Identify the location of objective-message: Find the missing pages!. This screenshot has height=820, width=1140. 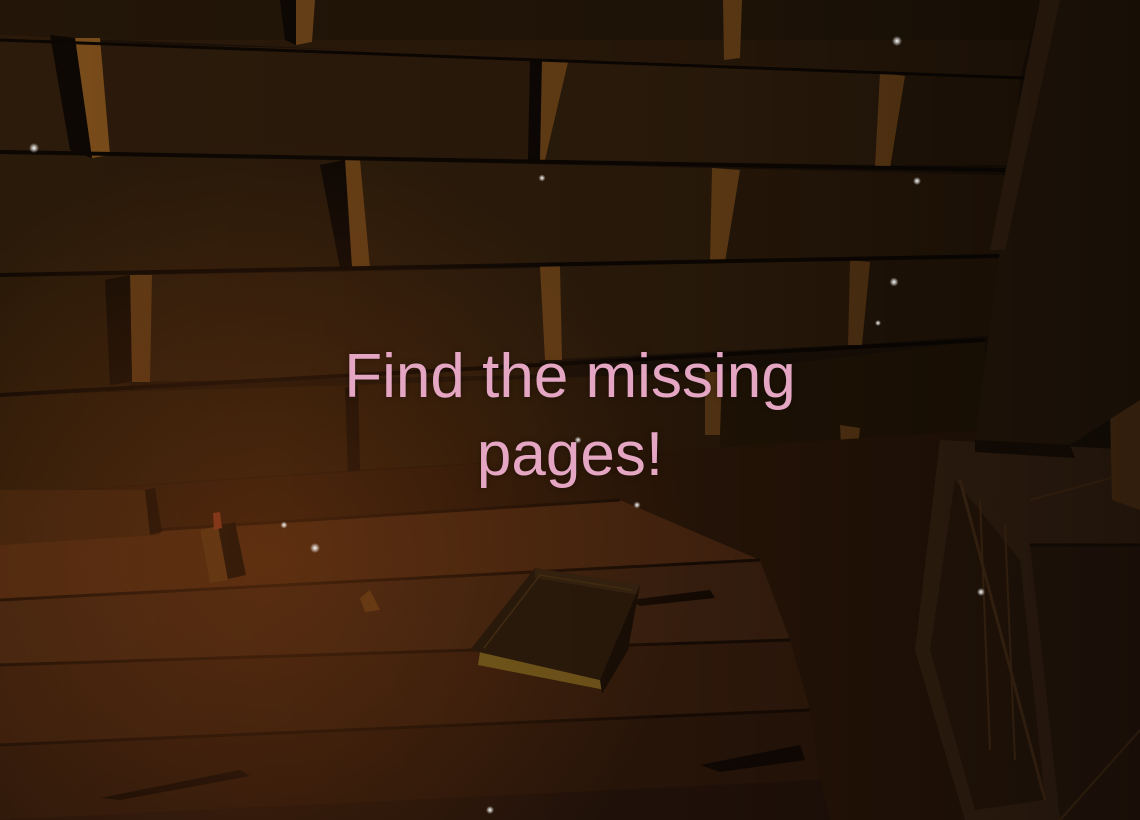
(570, 415).